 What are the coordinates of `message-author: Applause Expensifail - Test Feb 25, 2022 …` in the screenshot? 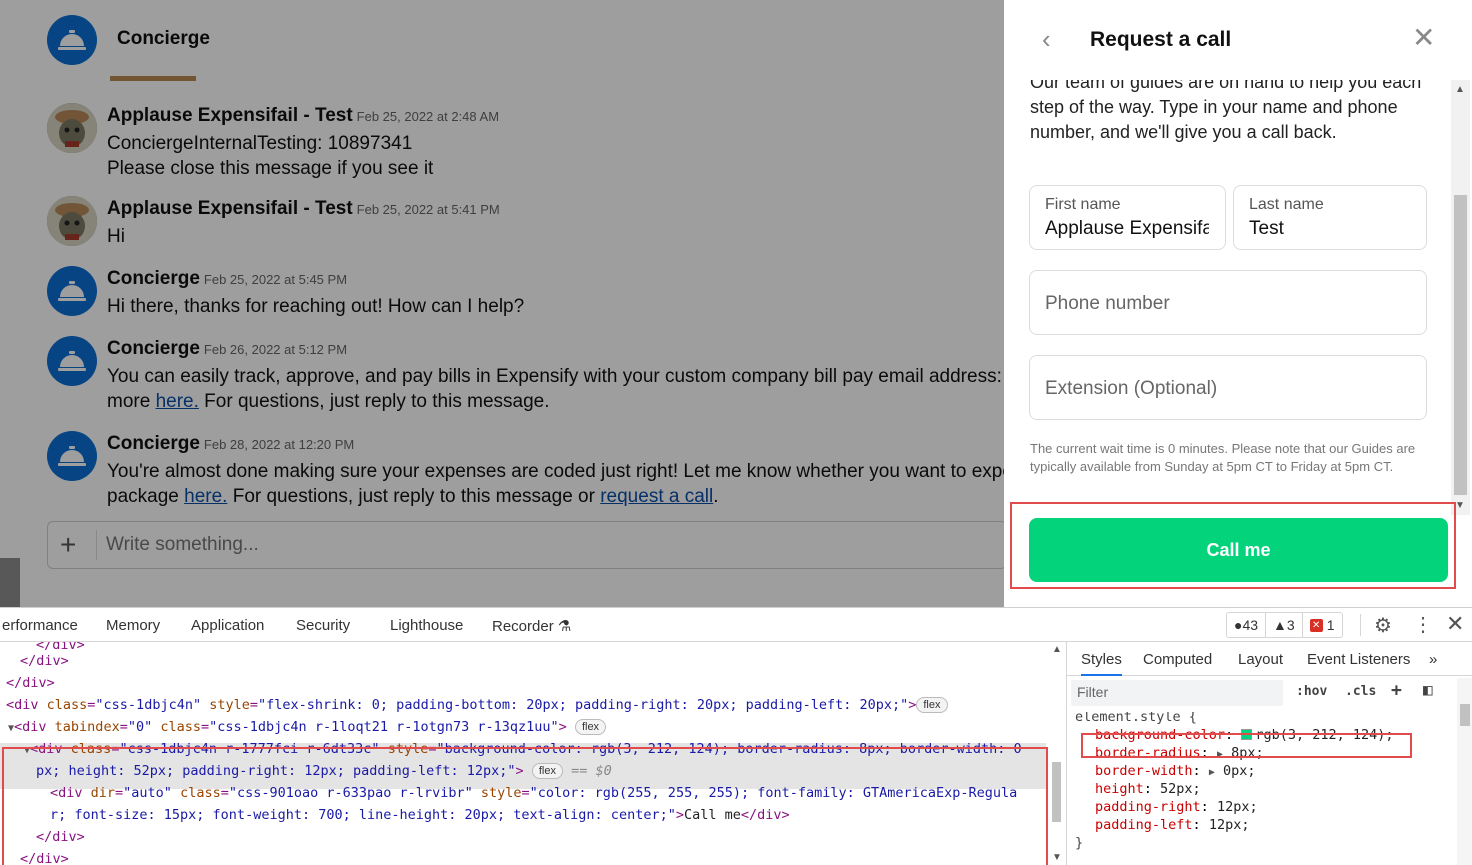 It's located at (303, 208).